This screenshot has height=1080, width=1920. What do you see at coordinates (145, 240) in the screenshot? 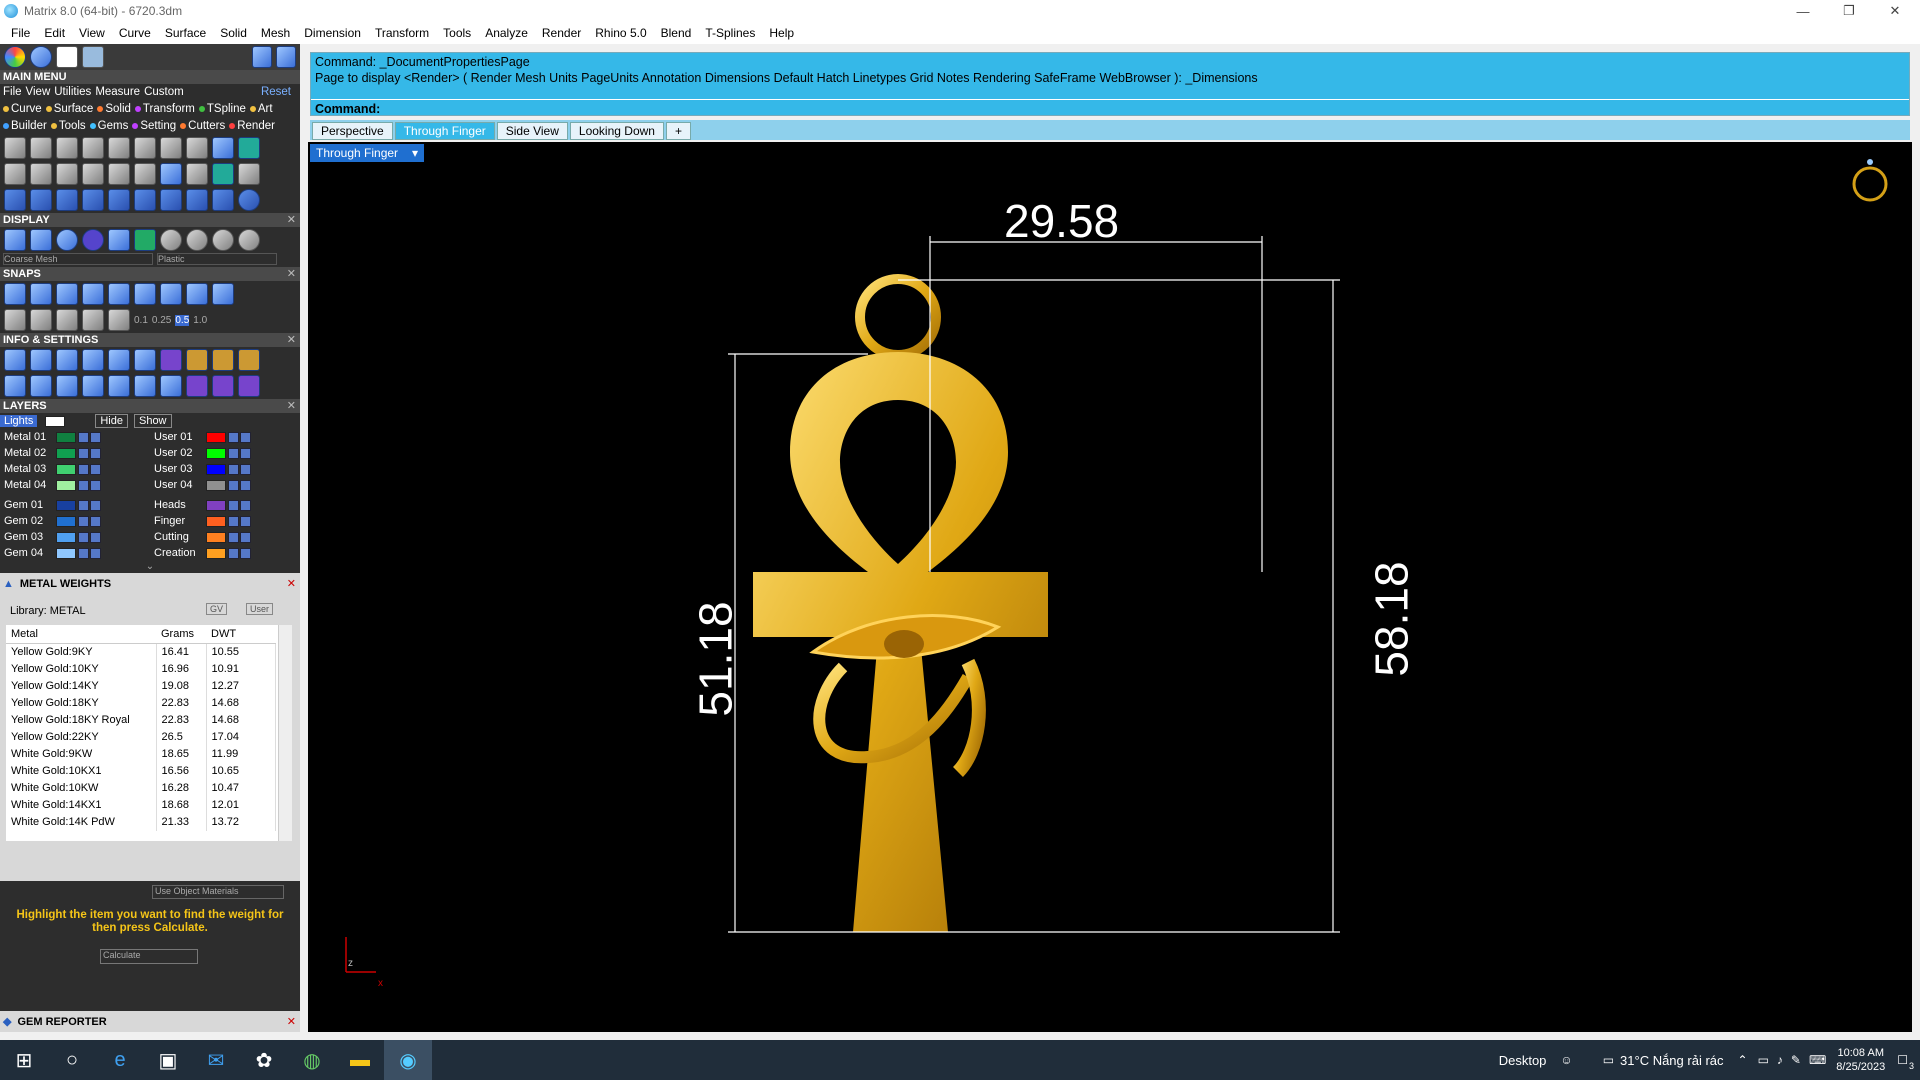
I see `render-icon` at bounding box center [145, 240].